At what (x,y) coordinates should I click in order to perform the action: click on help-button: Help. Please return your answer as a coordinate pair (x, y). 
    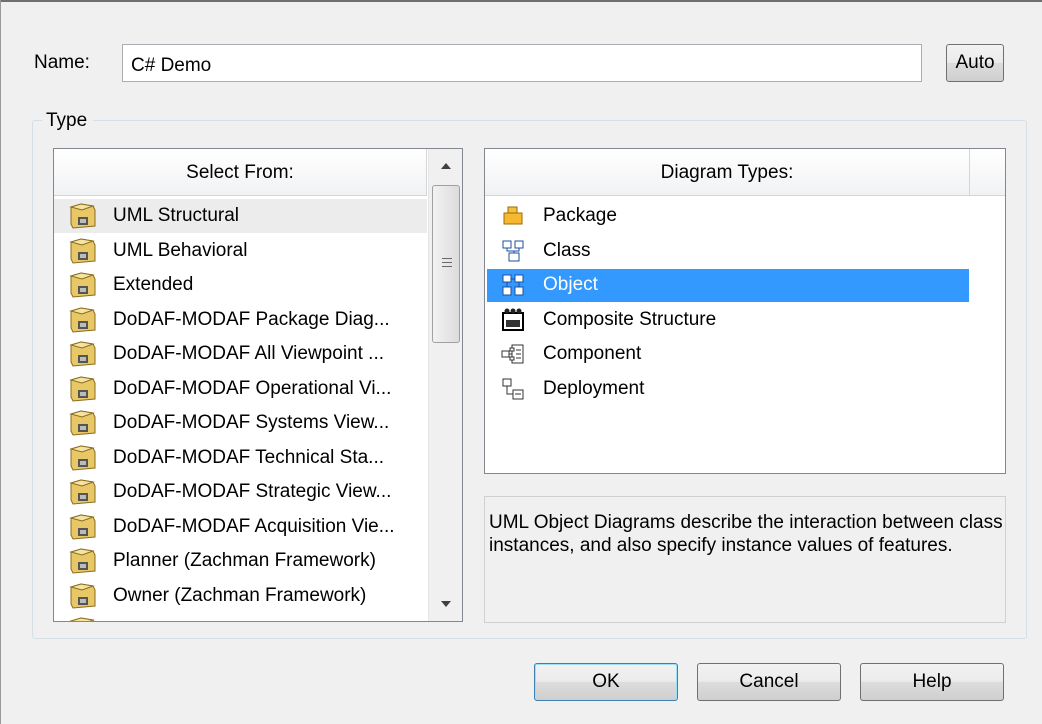
    Looking at the image, I should click on (932, 682).